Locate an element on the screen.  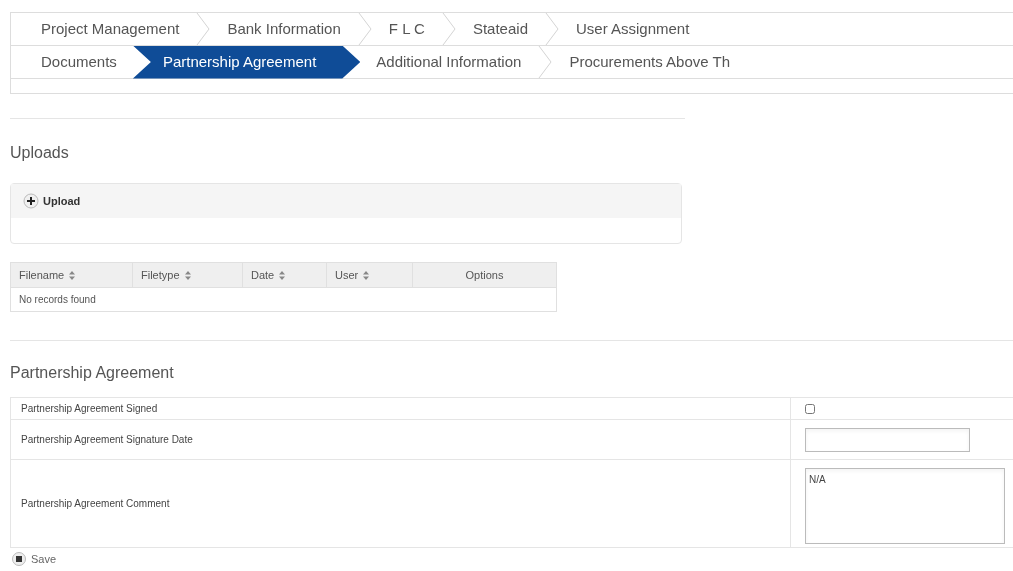
tab: Procurements Above Th is located at coordinates (650, 62).